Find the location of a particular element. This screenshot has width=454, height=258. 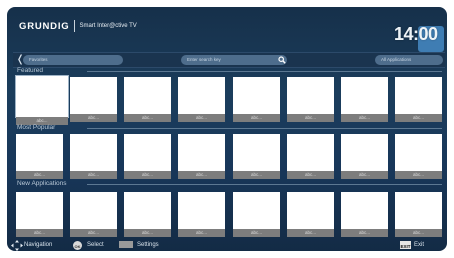

navigation-hint: Navigation is located at coordinates (38, 245).